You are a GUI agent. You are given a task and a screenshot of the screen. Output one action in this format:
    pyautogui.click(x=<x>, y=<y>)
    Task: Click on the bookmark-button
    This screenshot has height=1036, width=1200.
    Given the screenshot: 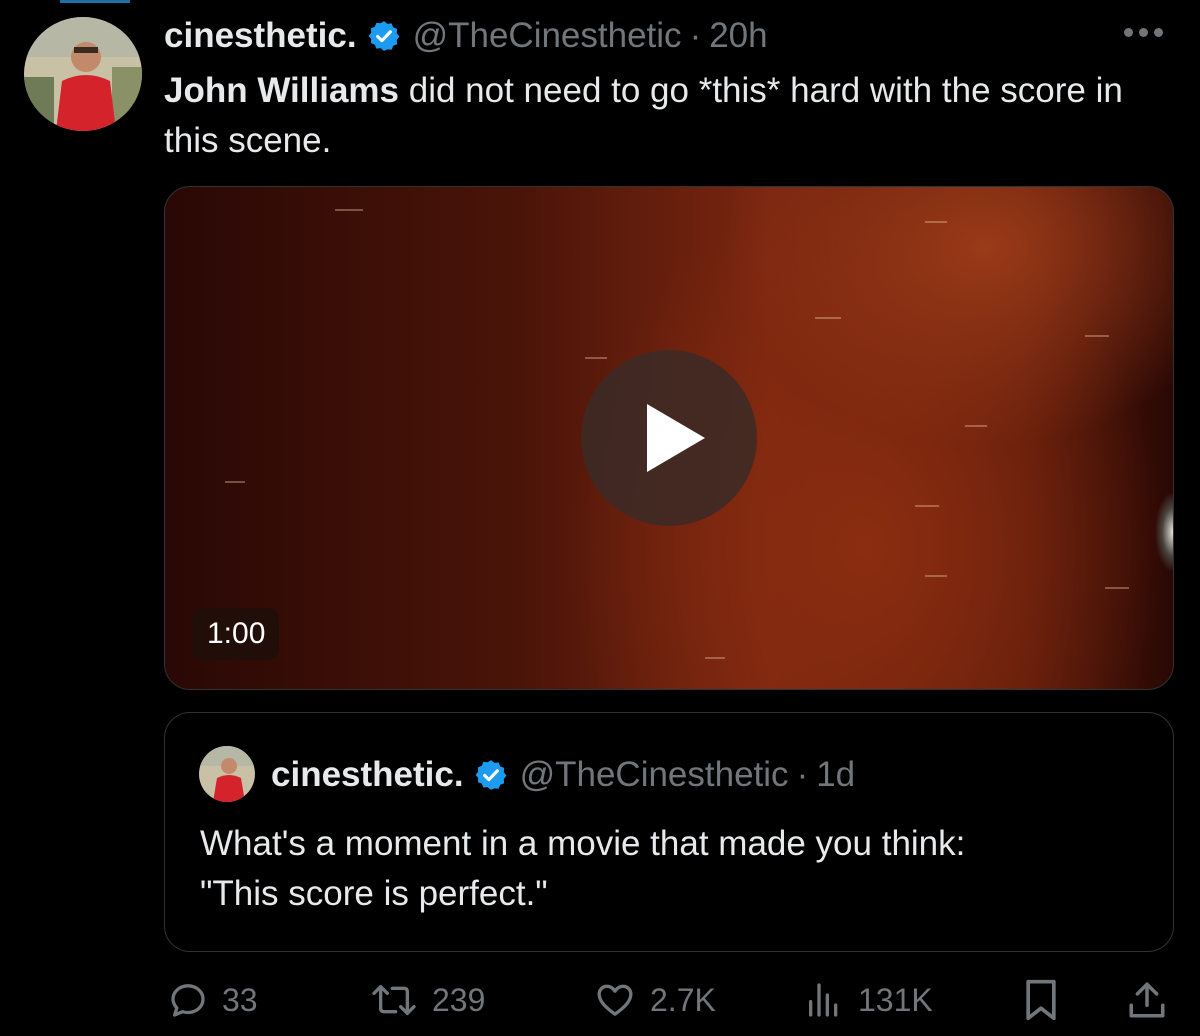 What is the action you would take?
    pyautogui.click(x=1041, y=1000)
    